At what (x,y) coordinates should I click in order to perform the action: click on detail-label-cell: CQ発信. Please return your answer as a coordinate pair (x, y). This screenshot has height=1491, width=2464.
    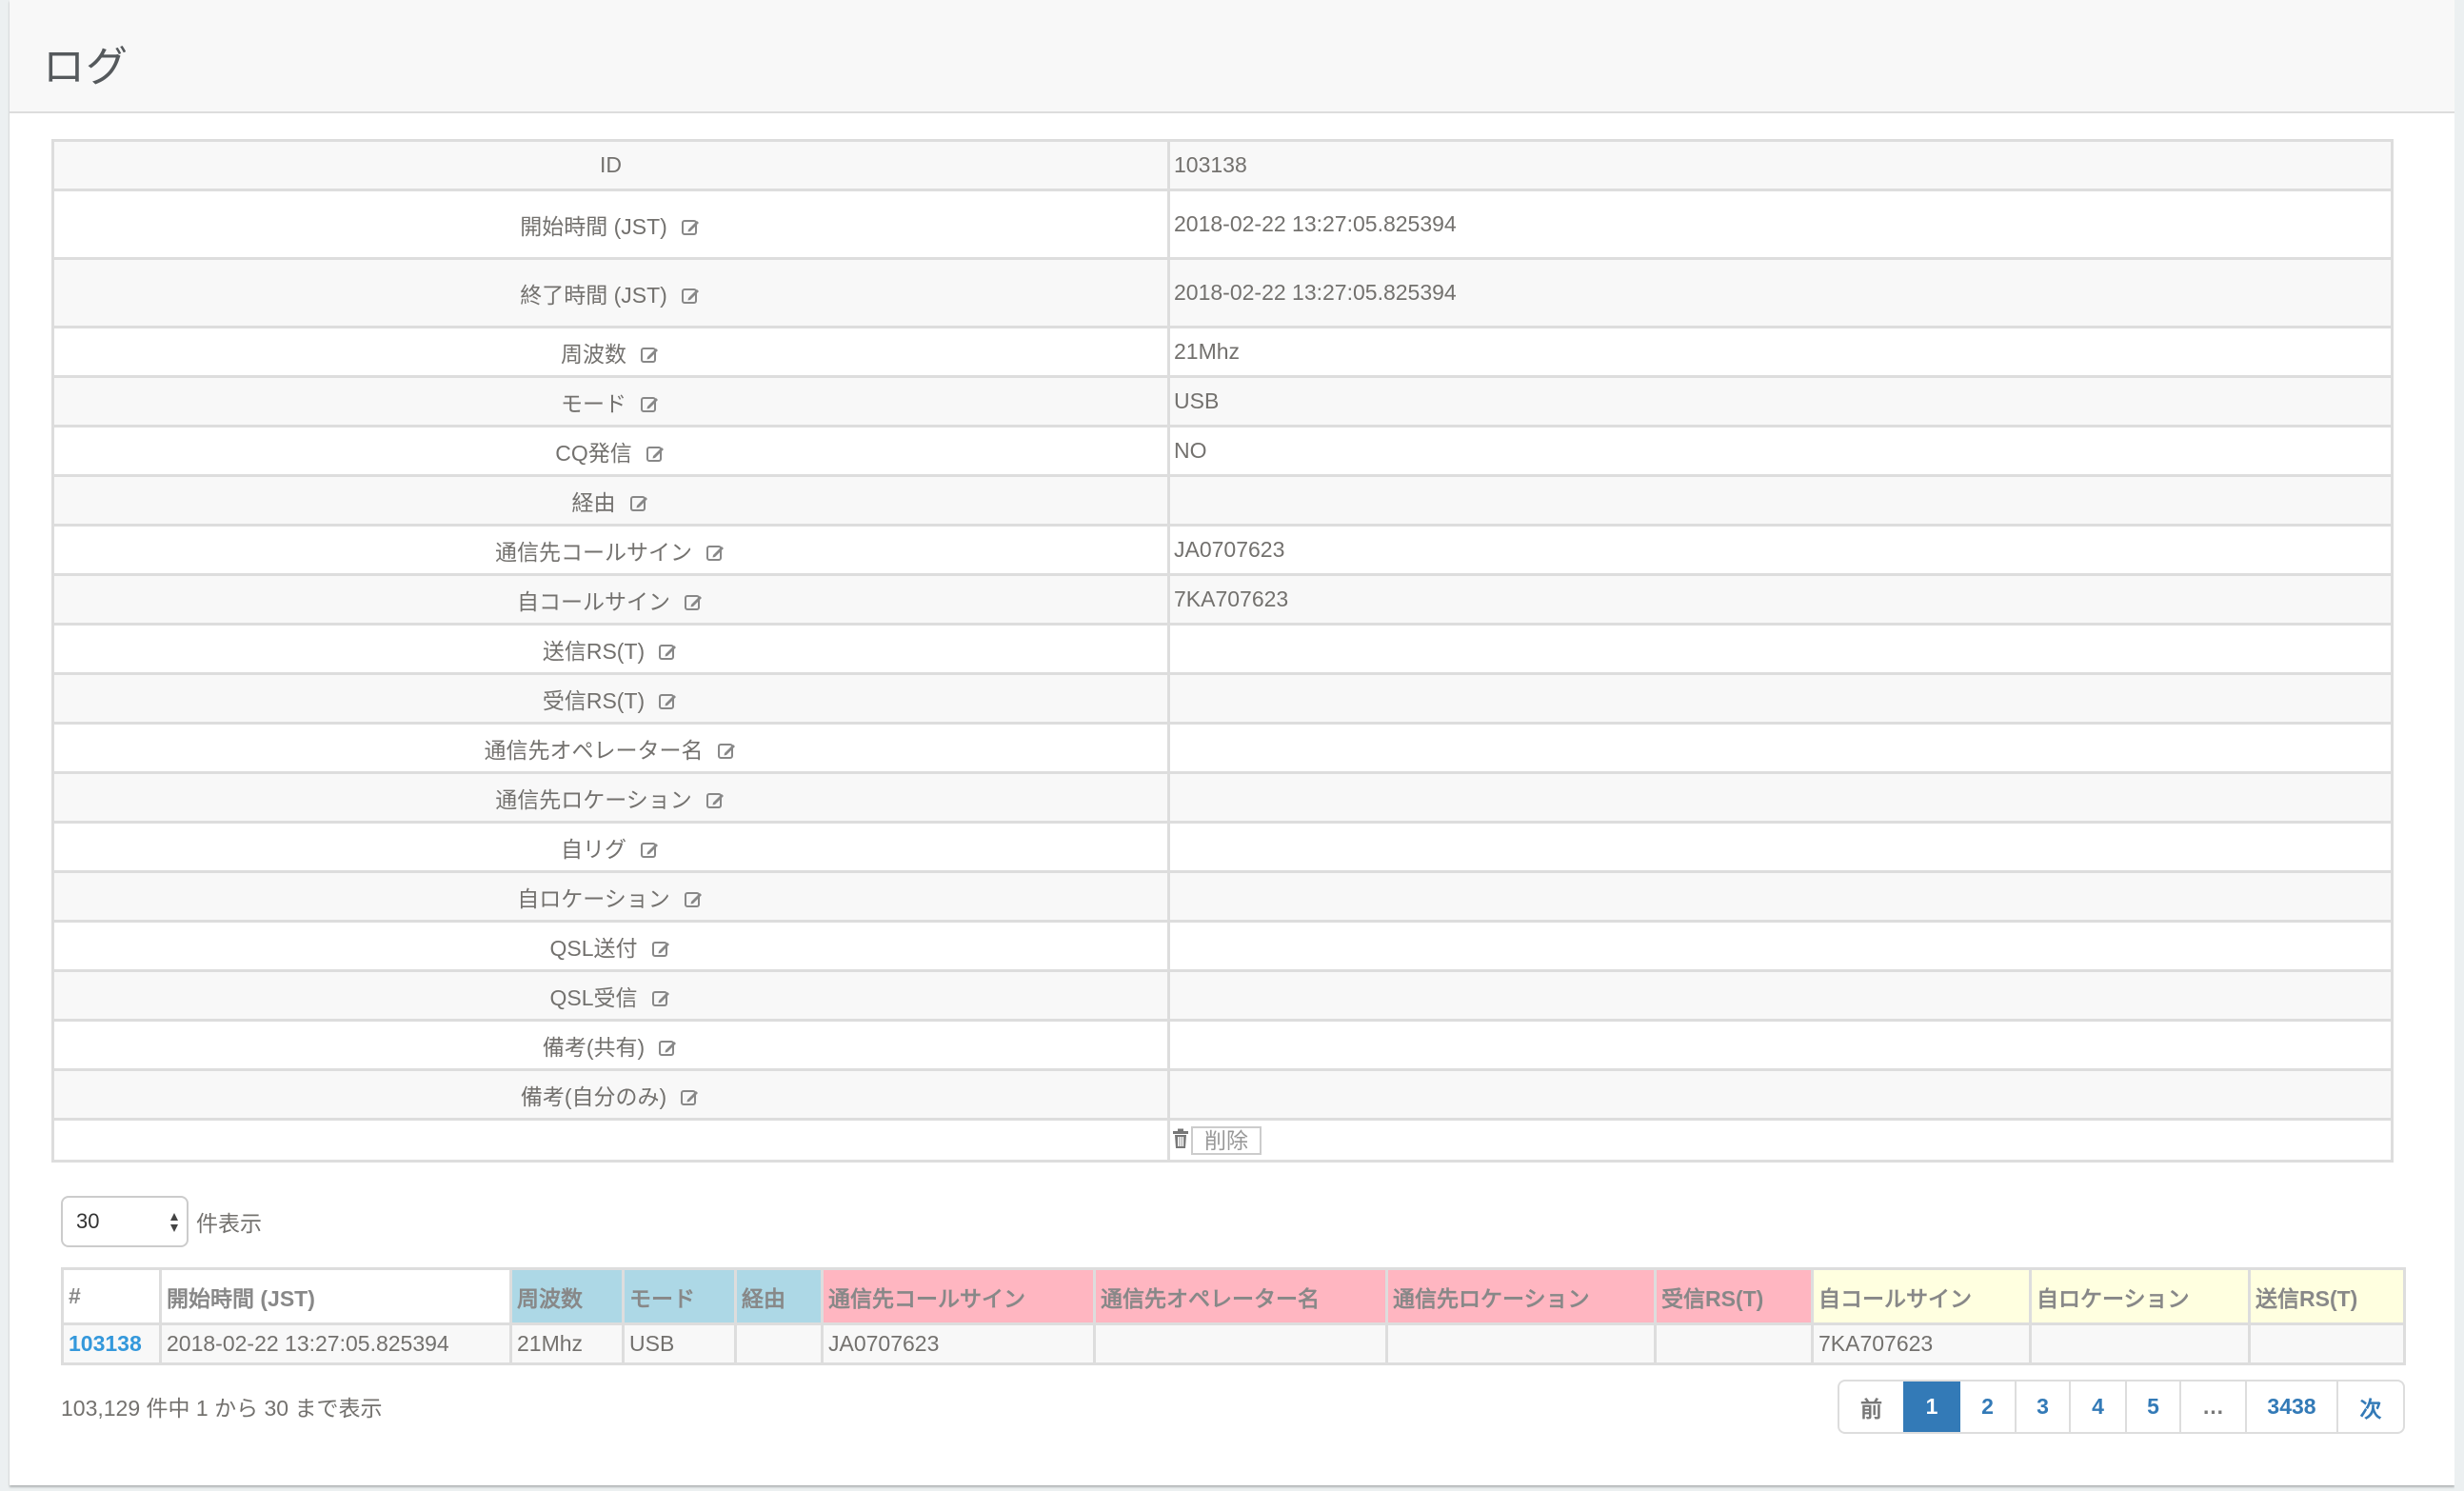
    Looking at the image, I should click on (611, 451).